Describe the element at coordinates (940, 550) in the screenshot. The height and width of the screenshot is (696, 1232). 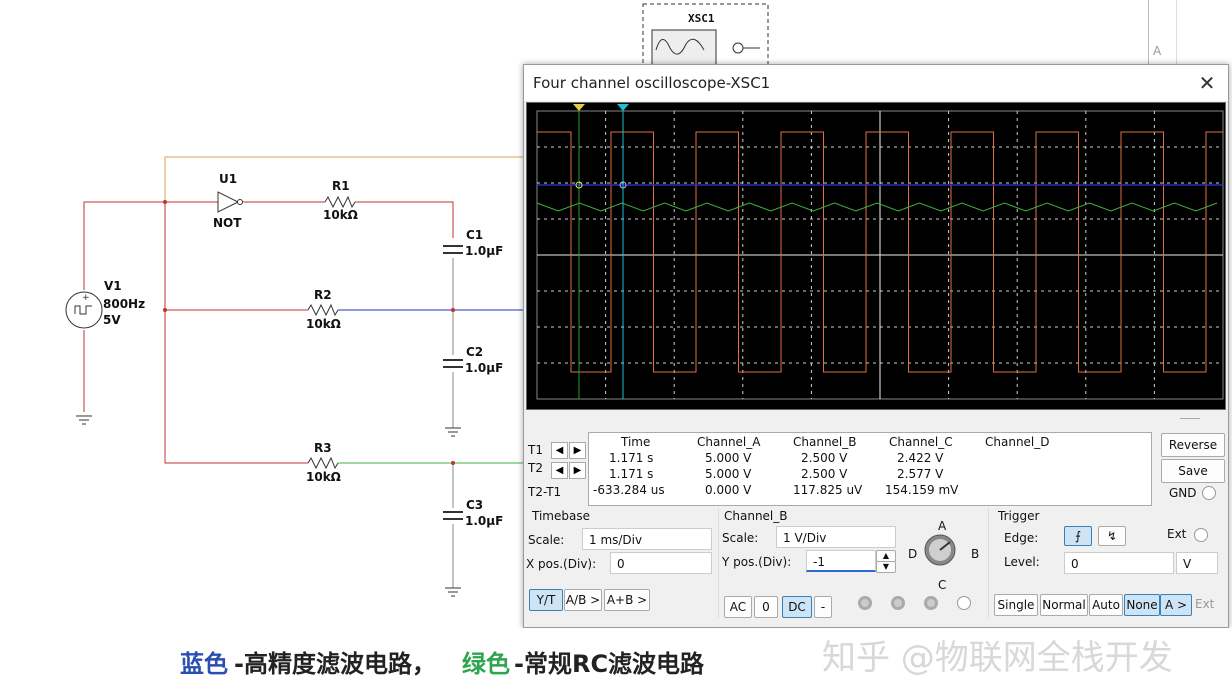
I see `channel-selector-knob-icon` at that location.